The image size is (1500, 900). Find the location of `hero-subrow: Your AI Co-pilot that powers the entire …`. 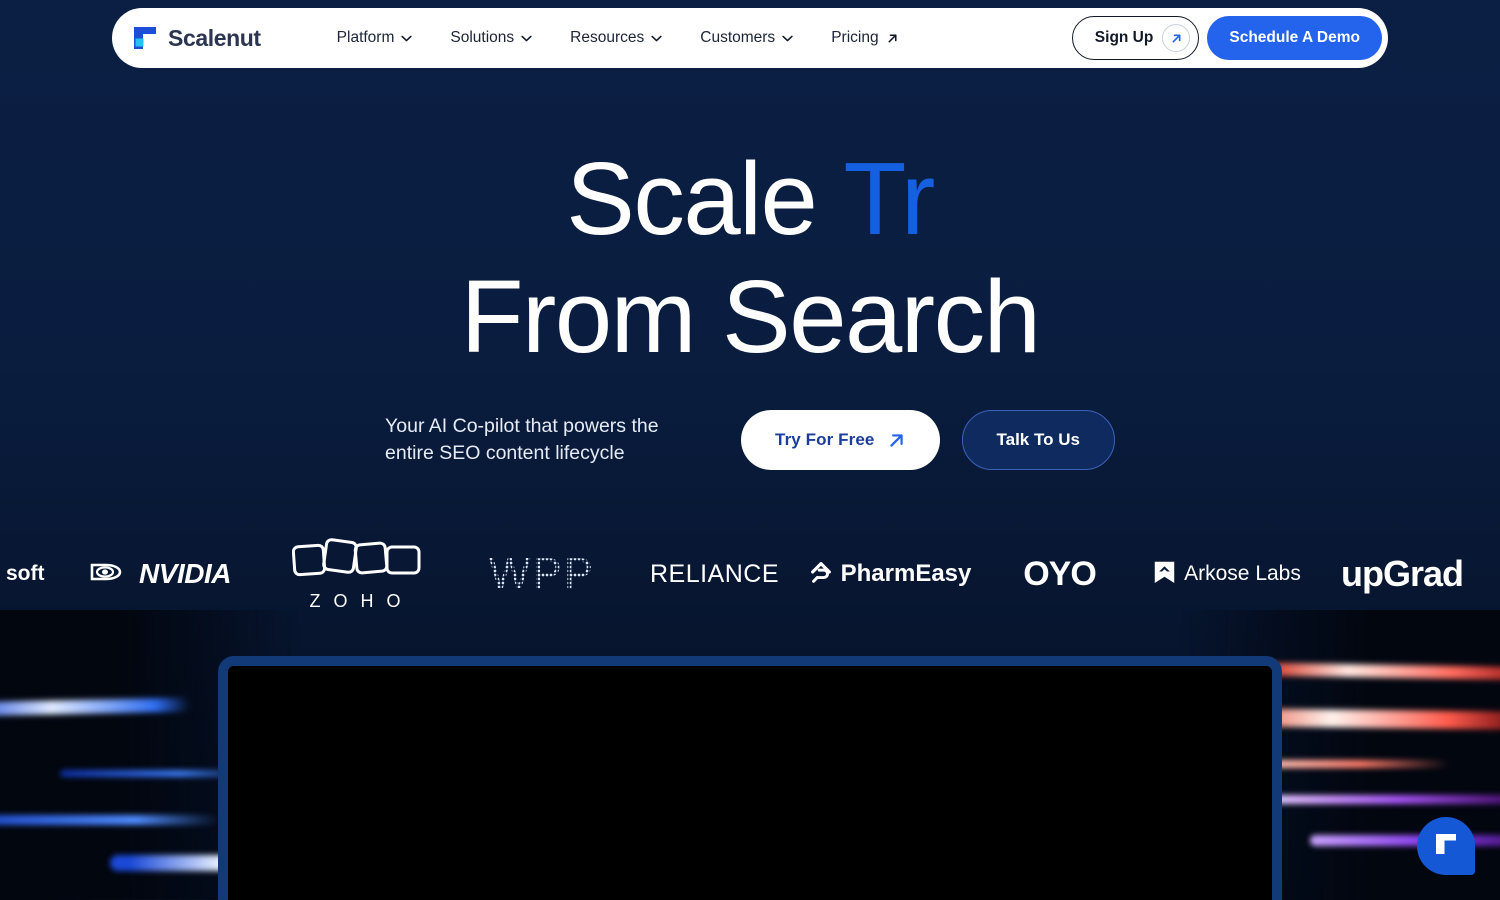

hero-subrow: Your AI Co-pilot that powers the entire … is located at coordinates (750, 440).